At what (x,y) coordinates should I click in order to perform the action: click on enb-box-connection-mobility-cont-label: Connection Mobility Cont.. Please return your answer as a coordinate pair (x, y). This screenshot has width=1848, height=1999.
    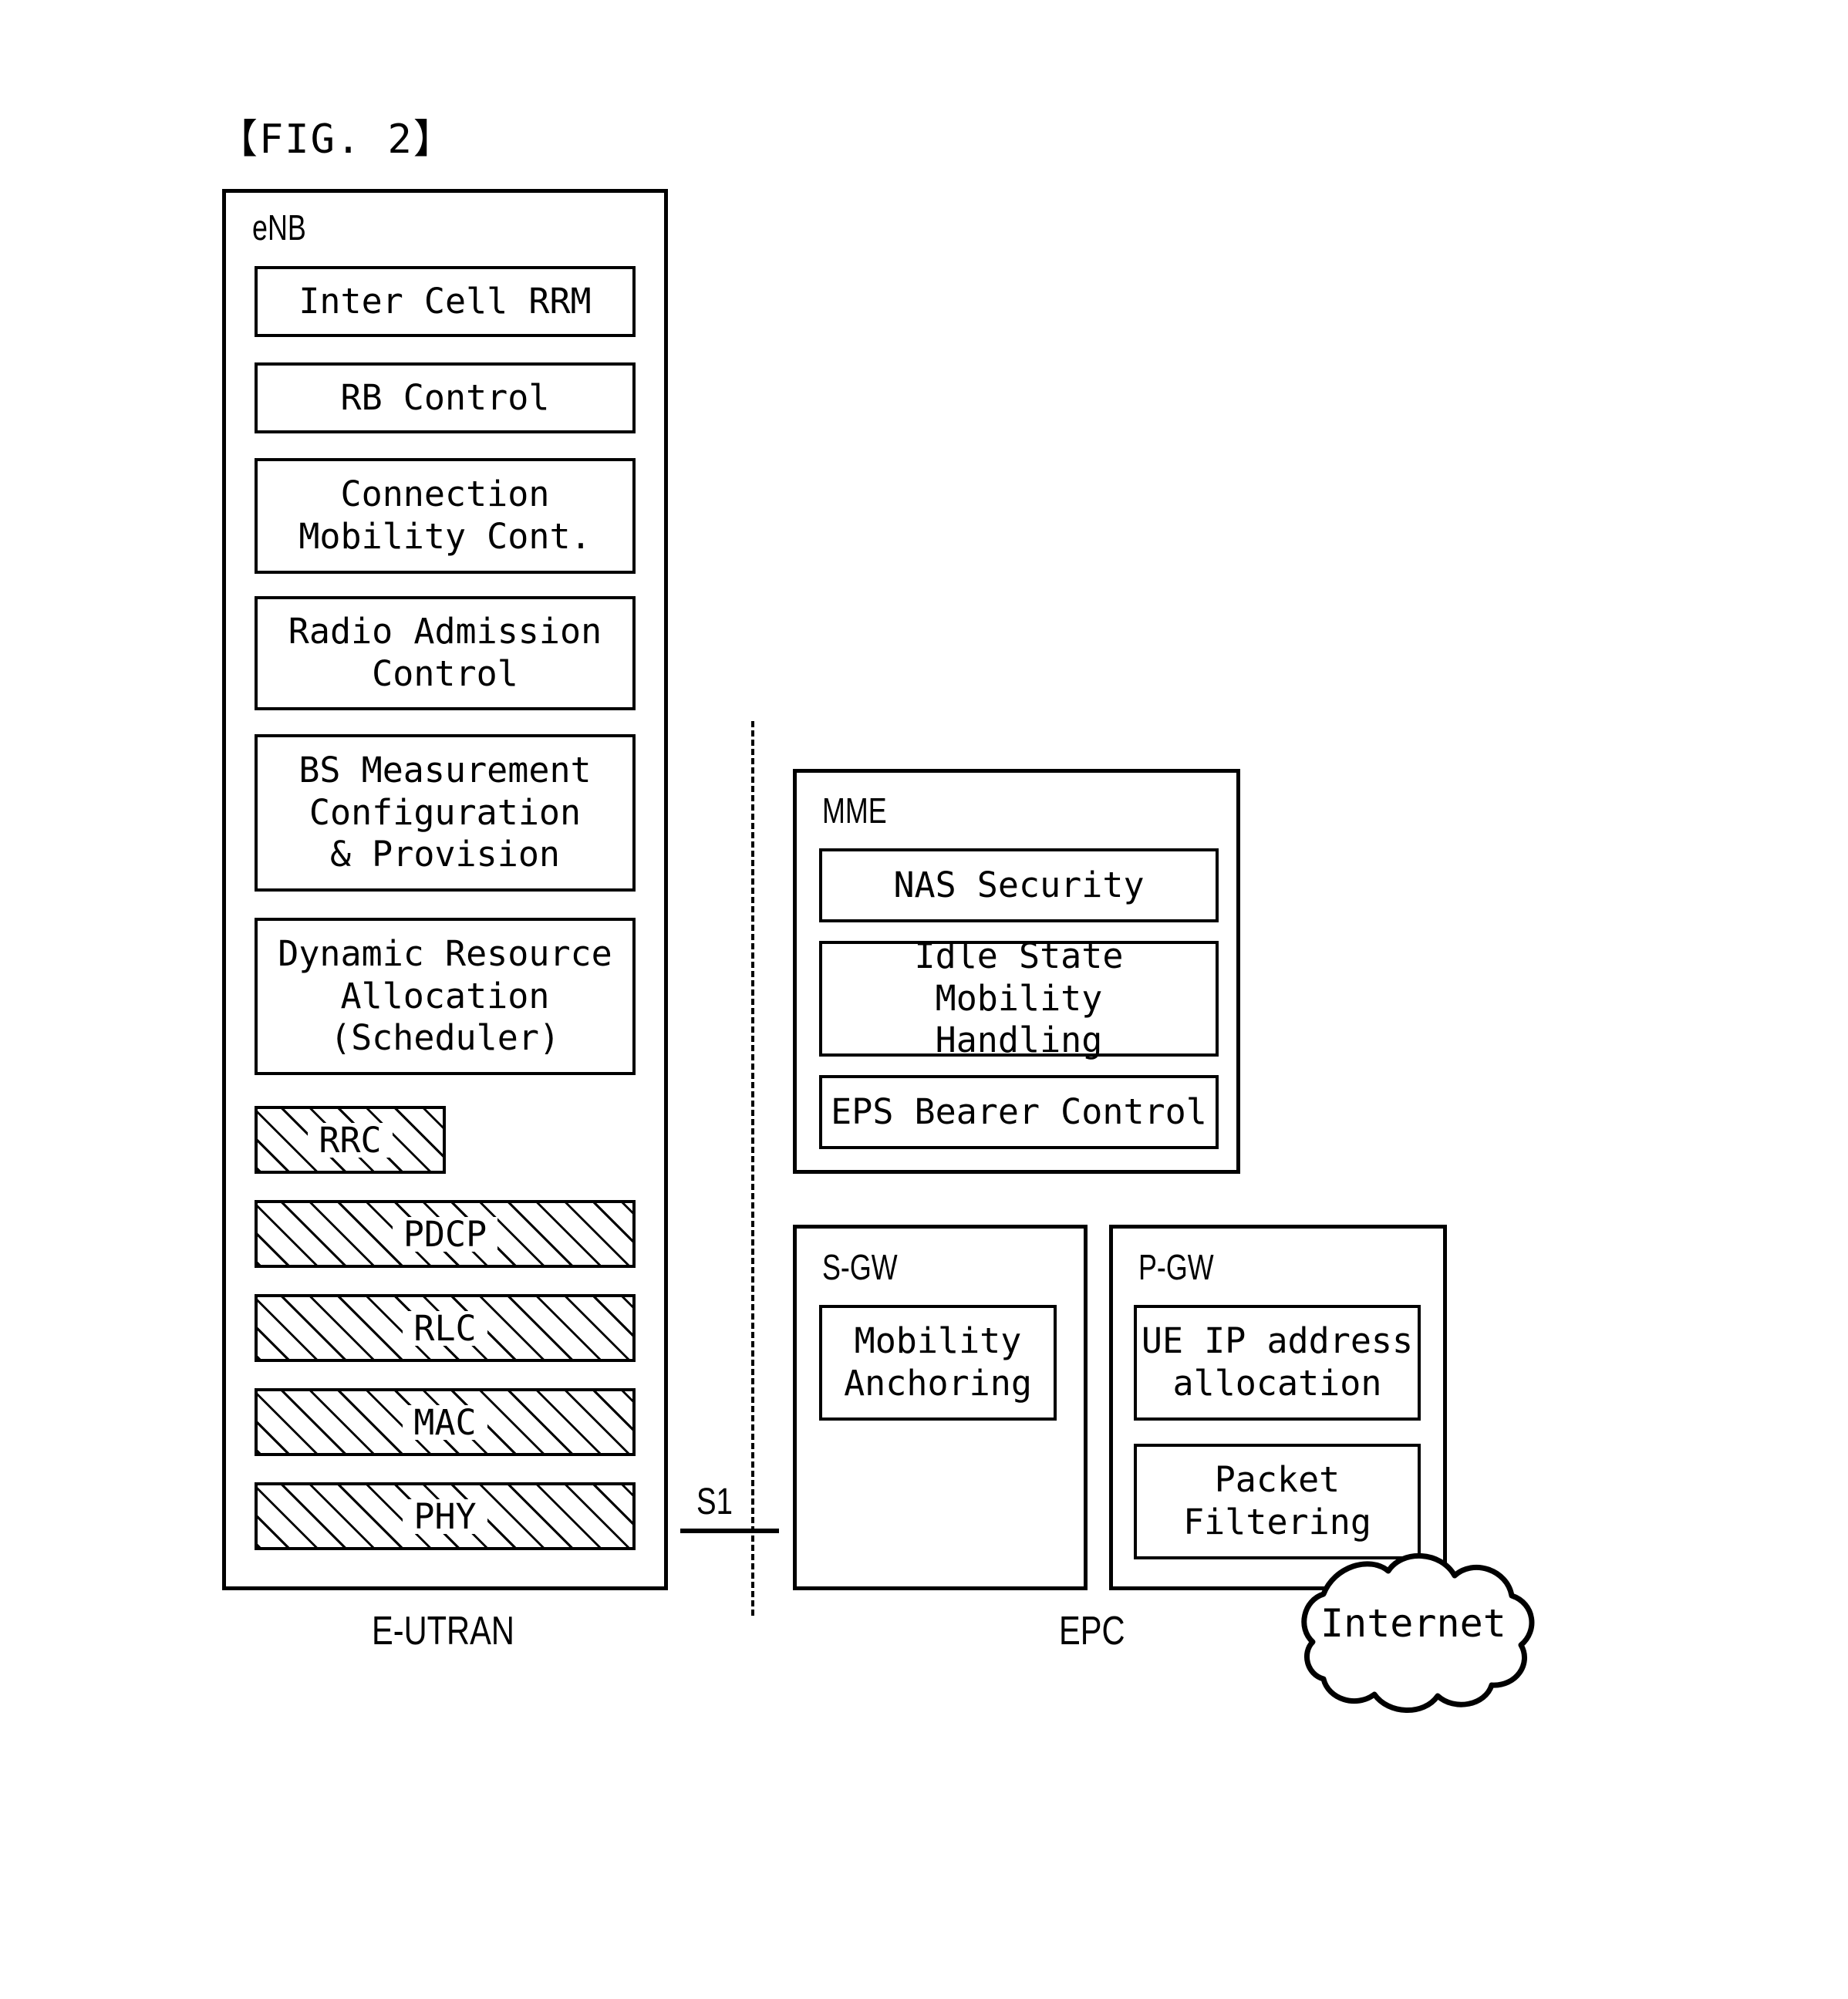
    Looking at the image, I should click on (445, 515).